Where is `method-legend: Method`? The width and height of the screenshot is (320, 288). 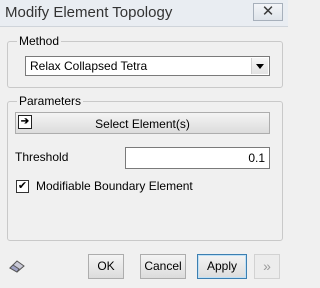 method-legend: Method is located at coordinates (39, 41).